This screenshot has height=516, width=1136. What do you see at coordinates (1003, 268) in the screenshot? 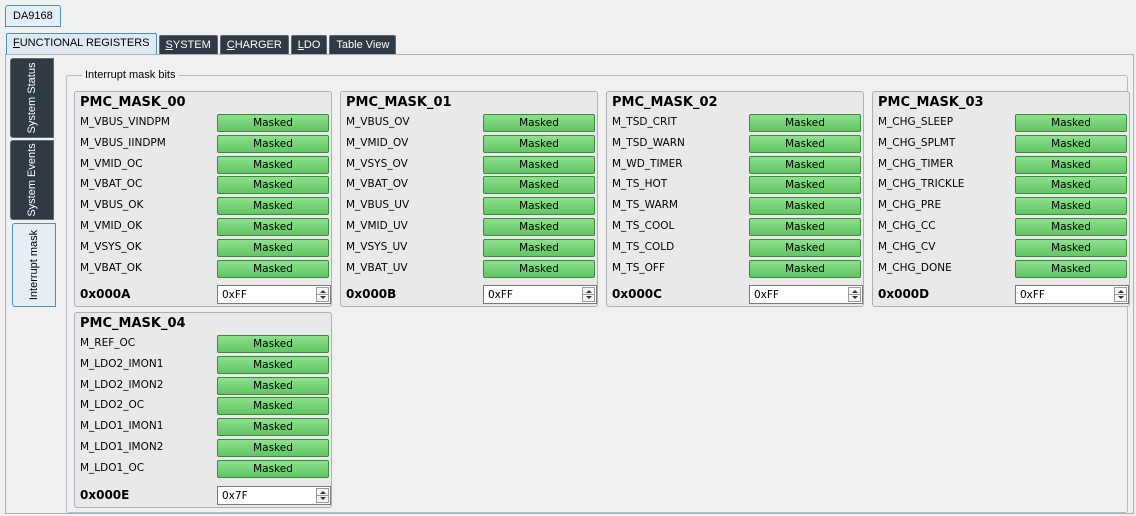
I see `mask-bit-row: M_CHG_DONE Masked` at bounding box center [1003, 268].